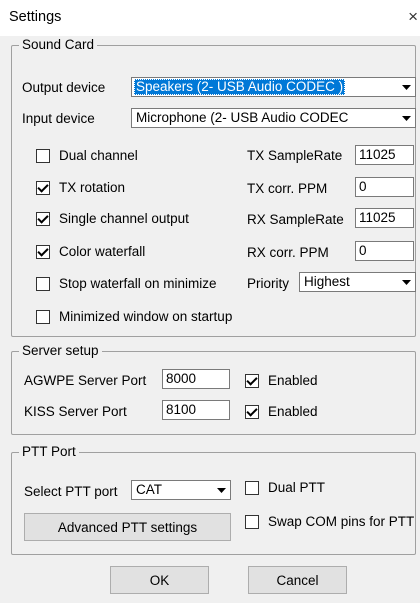  I want to click on tx-rotation-label: TX rotation, so click(92, 187).